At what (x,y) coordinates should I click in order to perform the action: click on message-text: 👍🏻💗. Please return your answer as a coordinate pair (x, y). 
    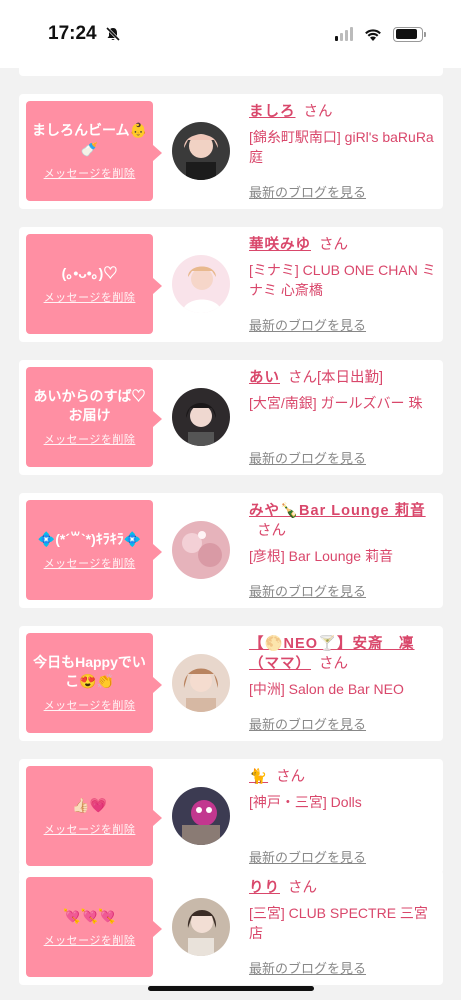
    Looking at the image, I should click on (89, 804).